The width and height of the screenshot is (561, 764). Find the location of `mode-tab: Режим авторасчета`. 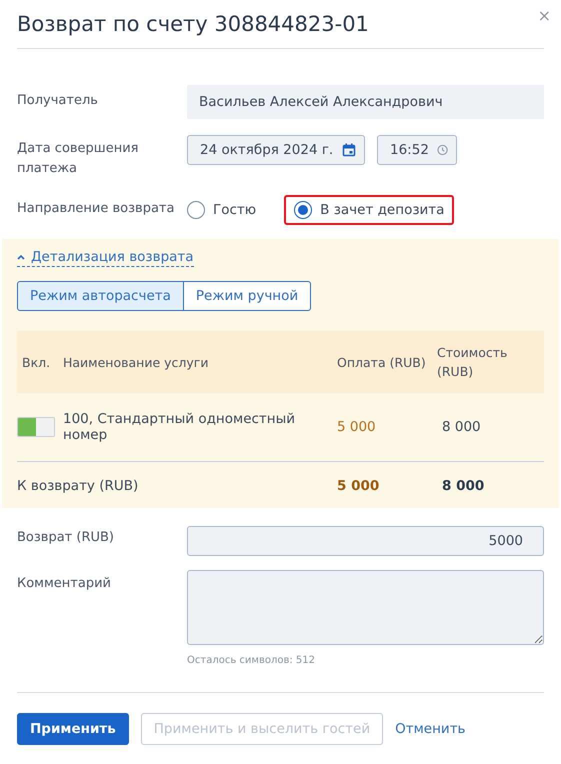

mode-tab: Режим авторасчета is located at coordinates (100, 296).